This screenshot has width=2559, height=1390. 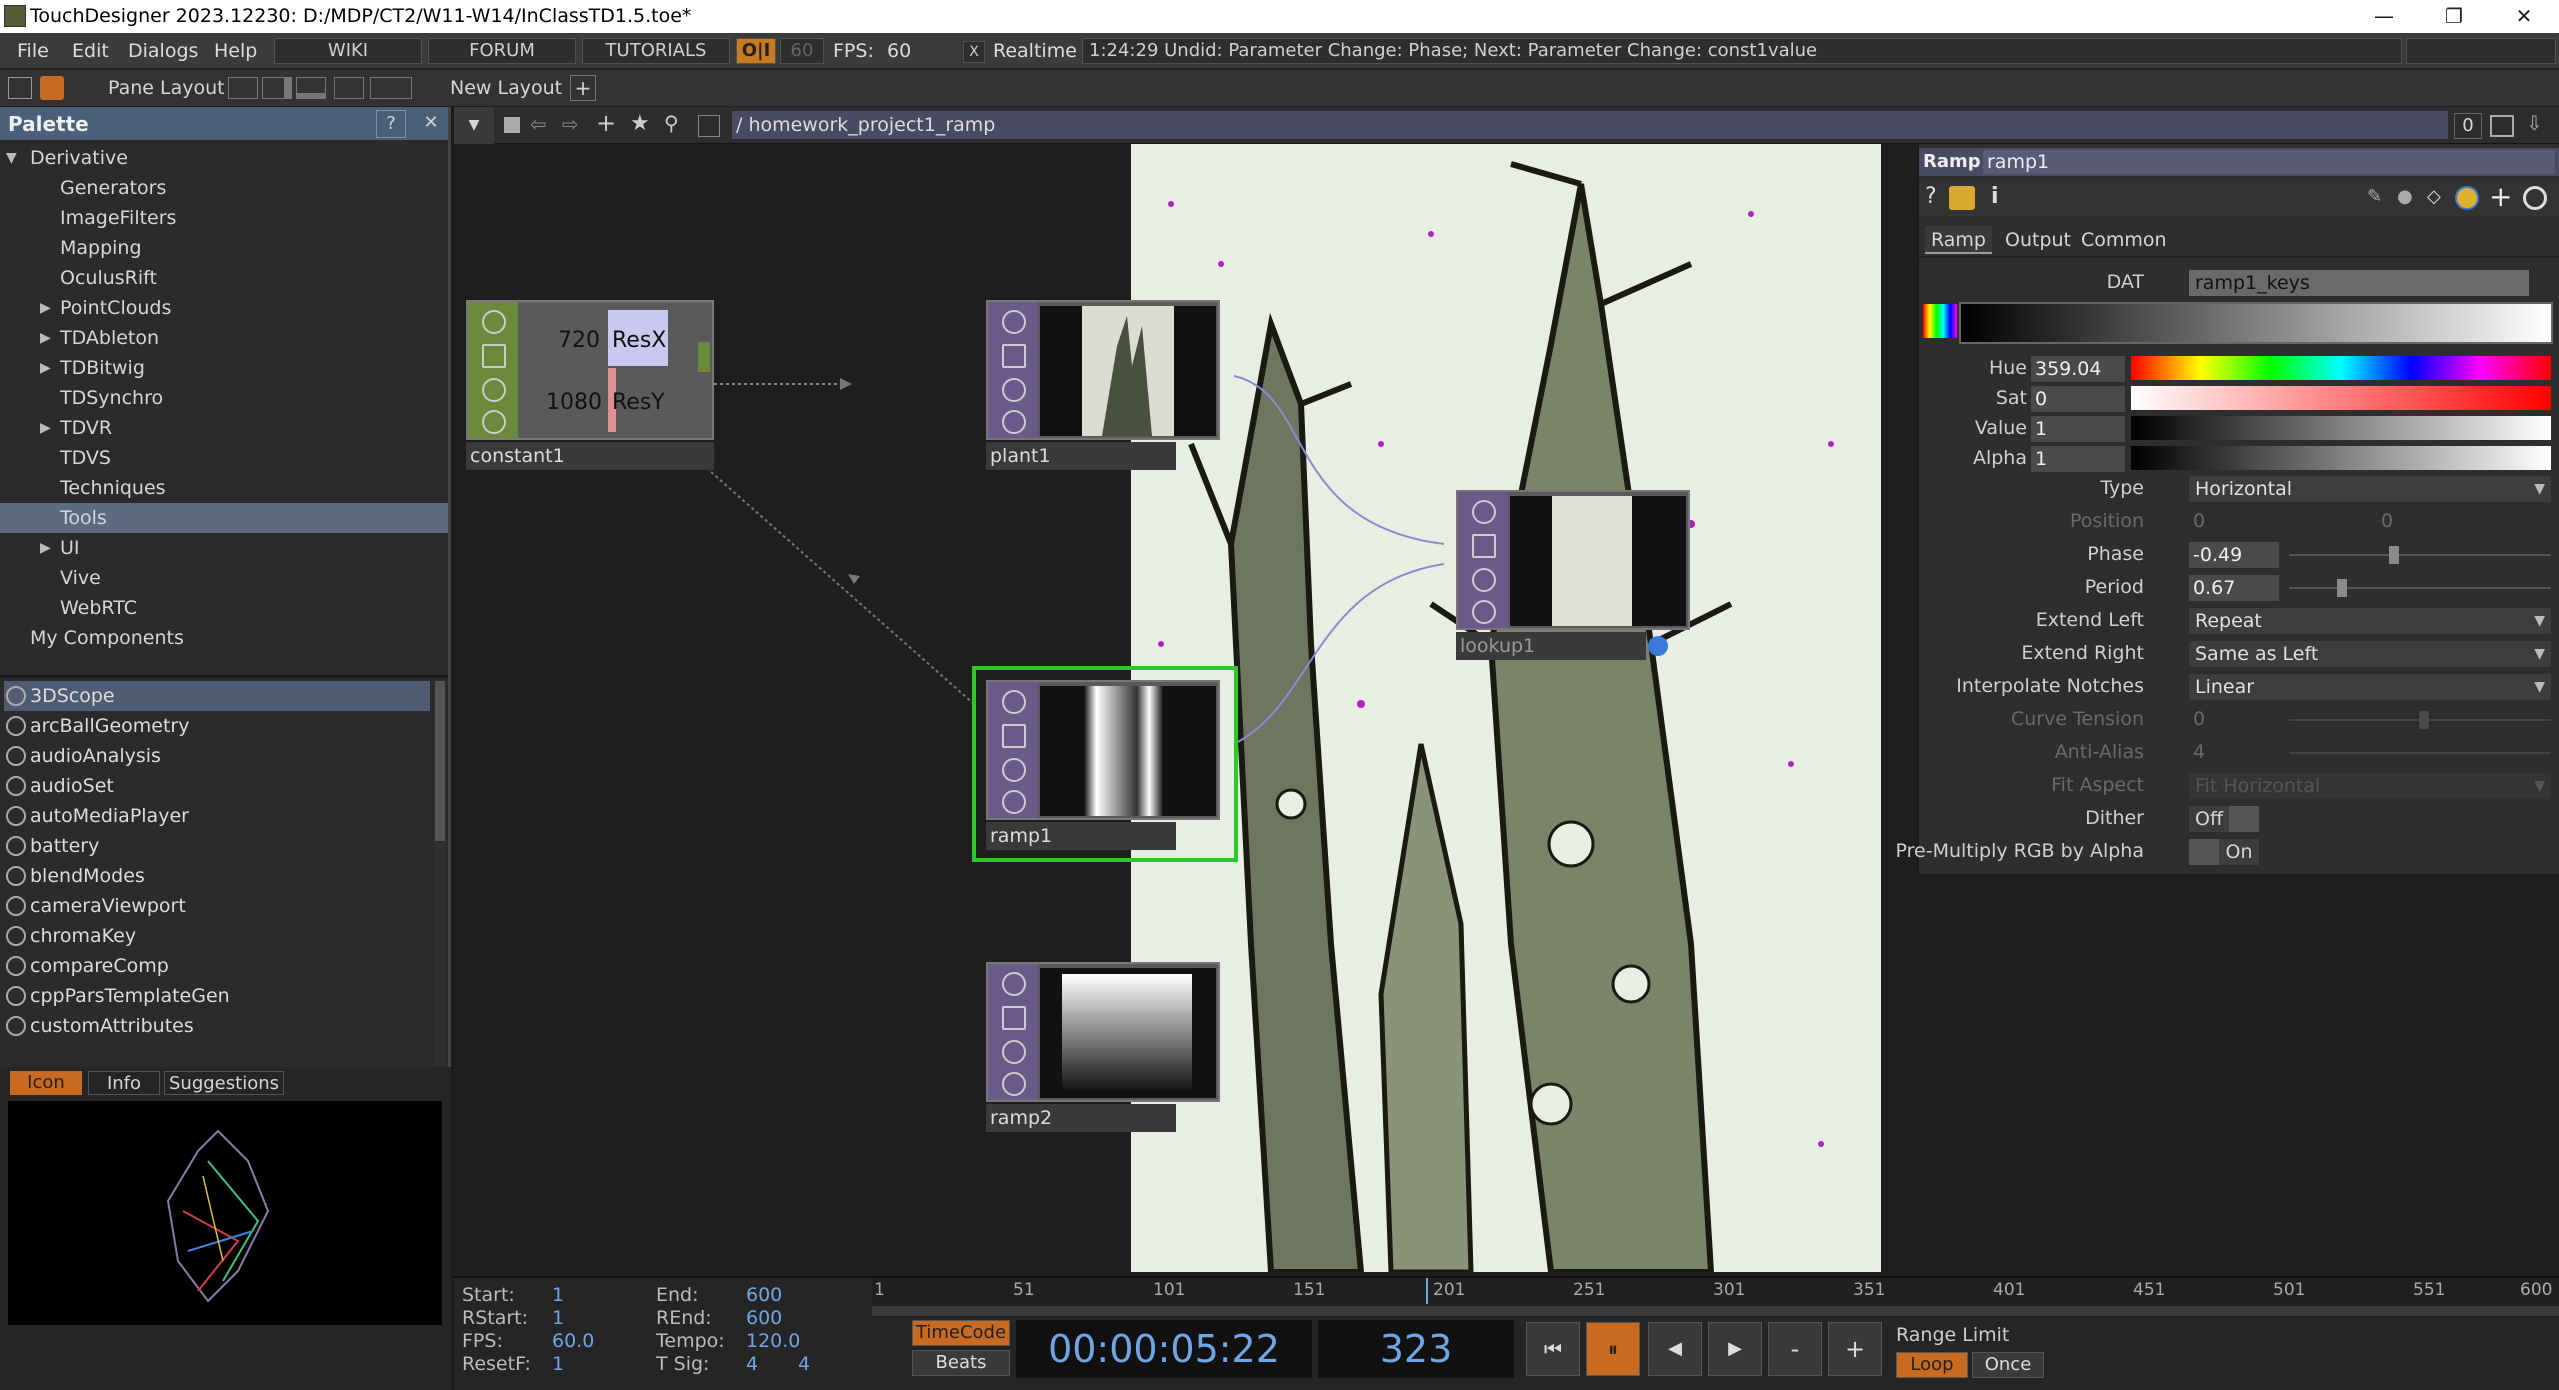 What do you see at coordinates (961, 1333) in the screenshot?
I see `timecode-button: TimeCode` at bounding box center [961, 1333].